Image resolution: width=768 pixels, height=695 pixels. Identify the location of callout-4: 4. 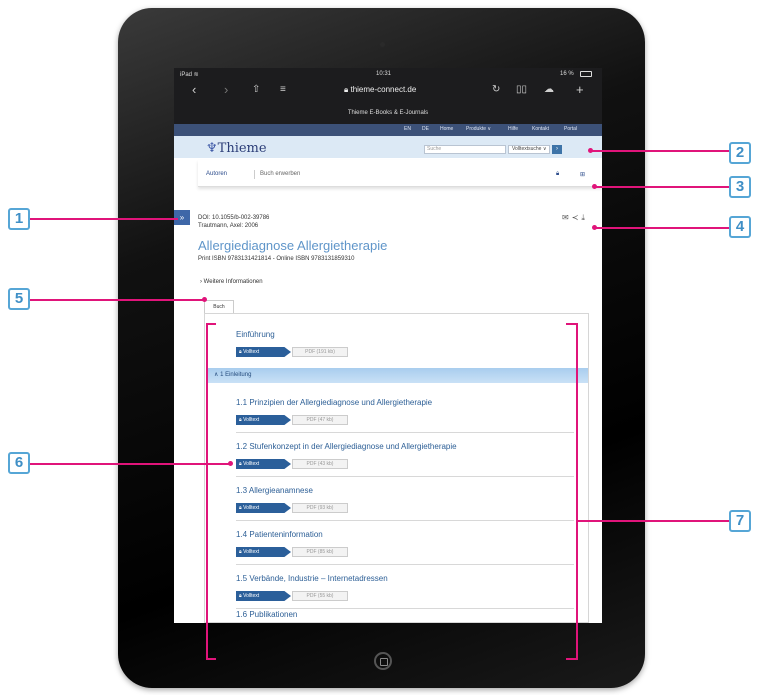
(740, 227).